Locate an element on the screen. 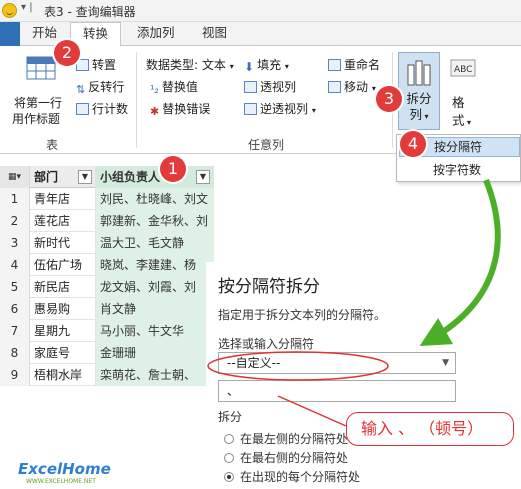 Image resolution: width=521 pixels, height=489 pixels. table-row: 1 青年店 刘民、杜晓峰、刘文 is located at coordinates (107, 199).